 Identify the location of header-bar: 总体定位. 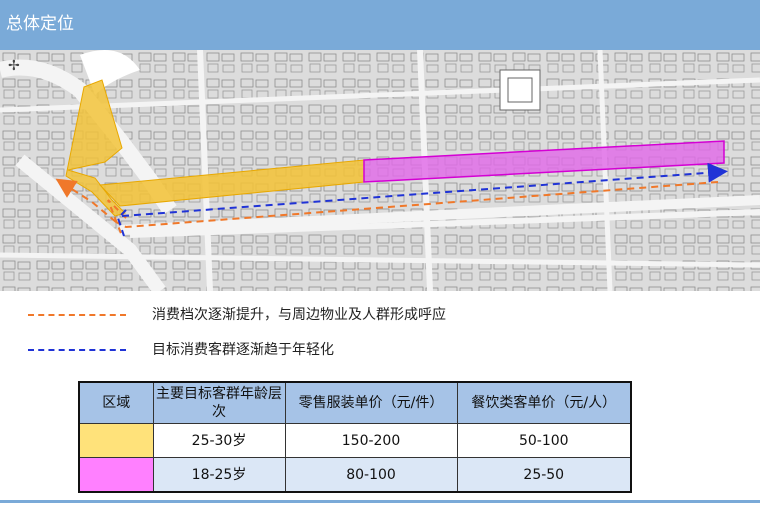
(380, 25).